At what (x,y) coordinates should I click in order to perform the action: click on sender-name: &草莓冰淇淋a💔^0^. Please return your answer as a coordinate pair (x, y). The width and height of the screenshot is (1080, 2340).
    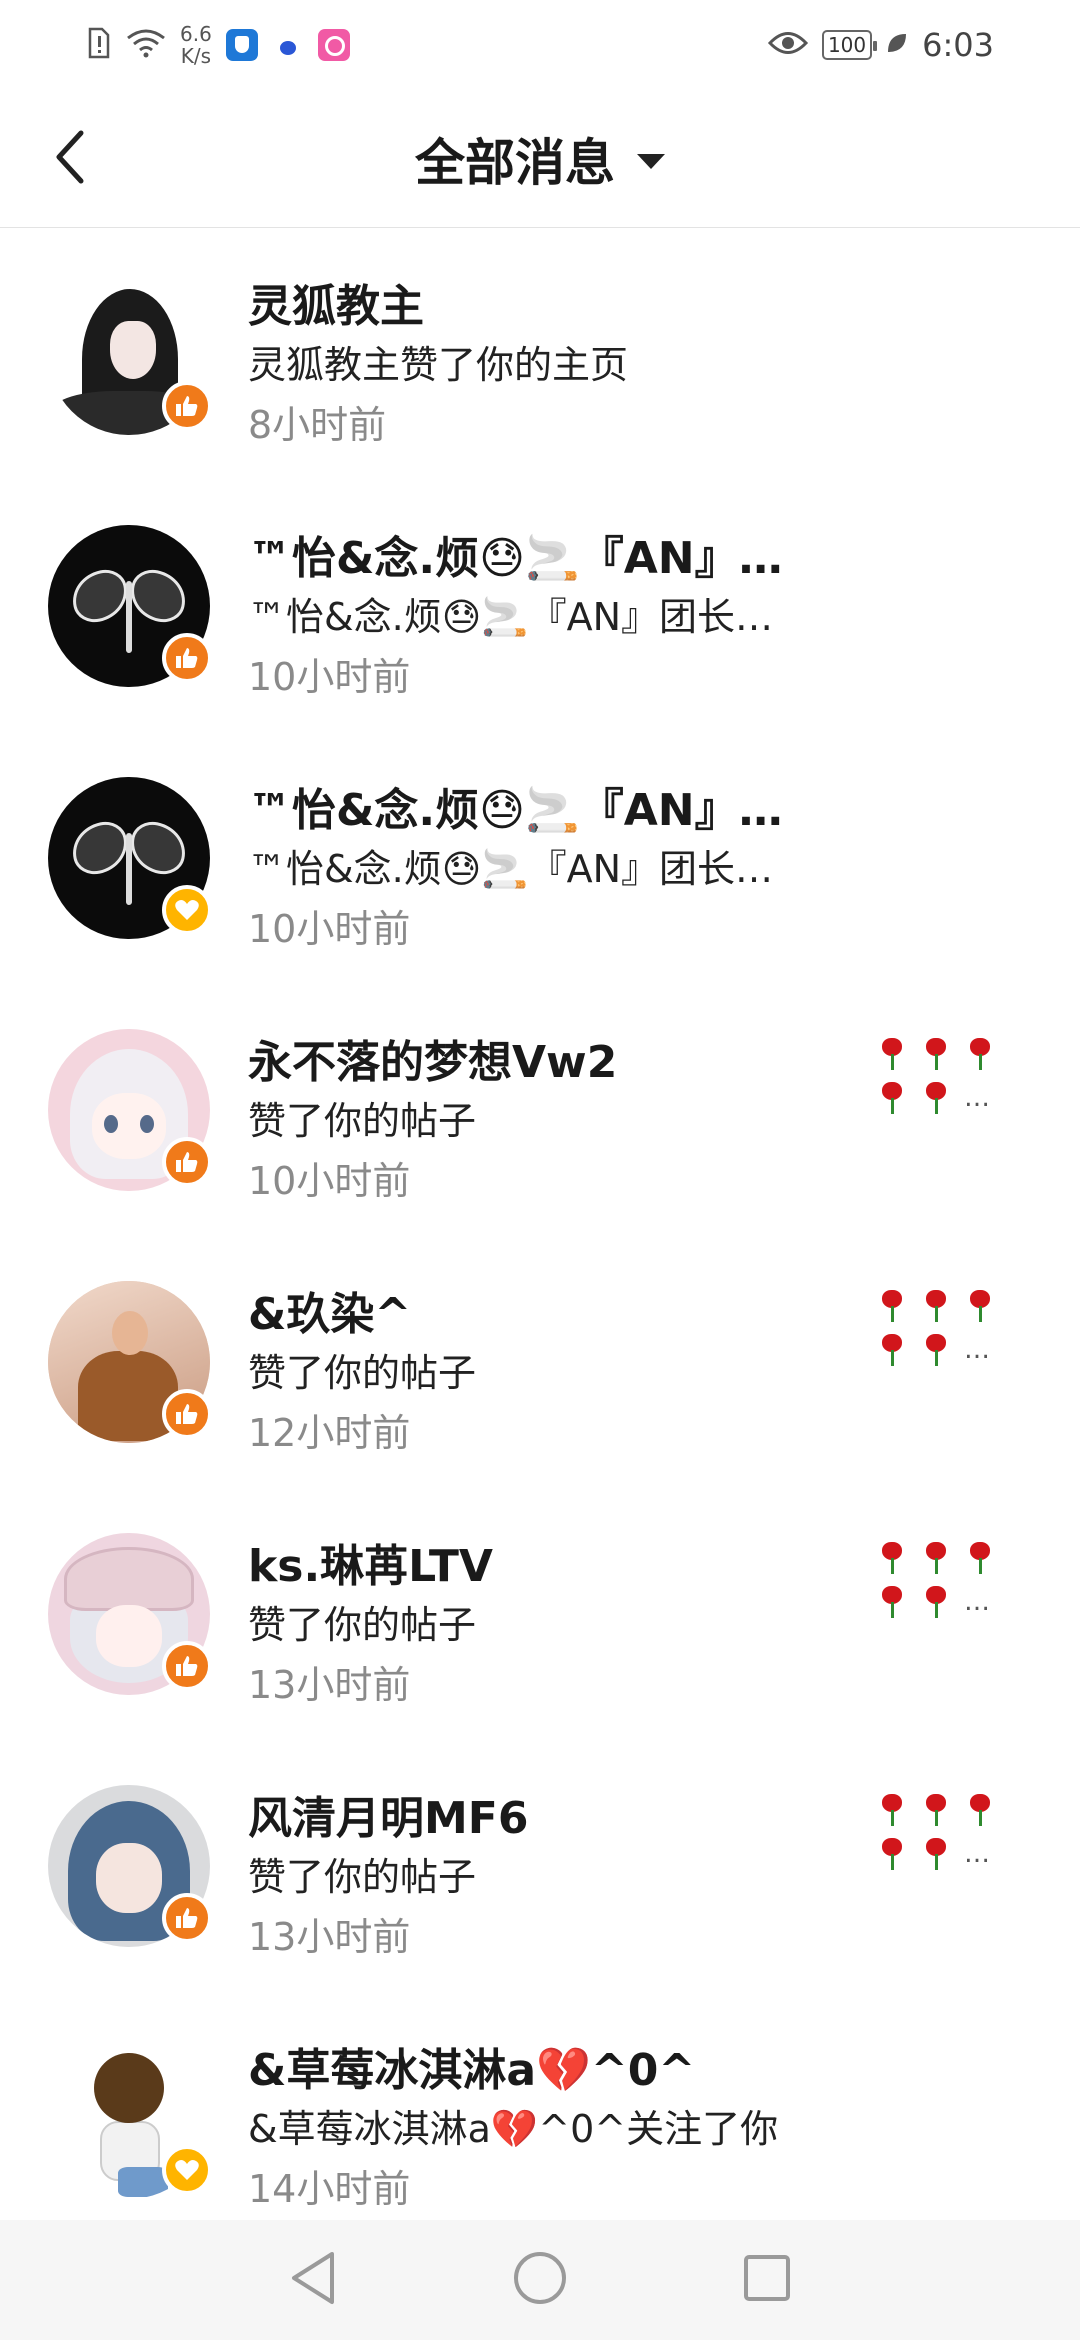
    Looking at the image, I should click on (472, 2070).